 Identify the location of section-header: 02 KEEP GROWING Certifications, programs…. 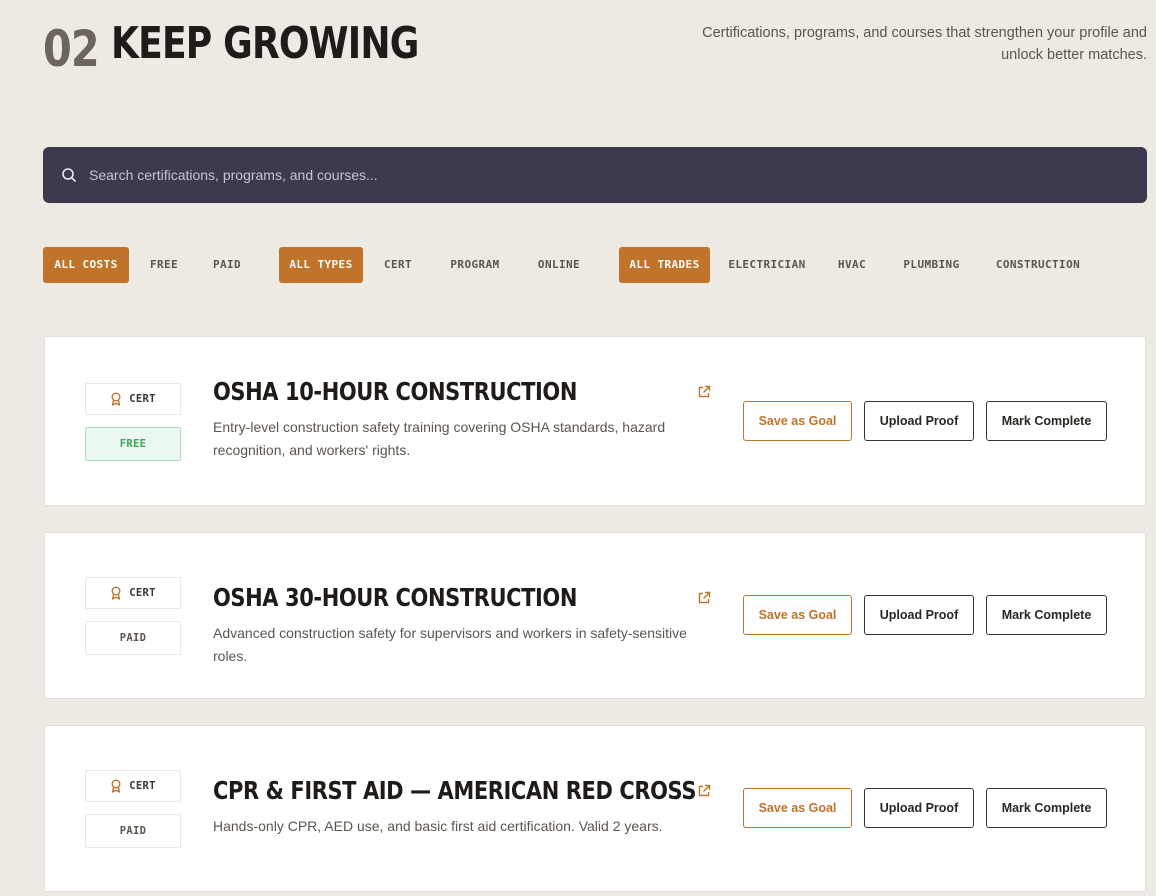
(595, 49).